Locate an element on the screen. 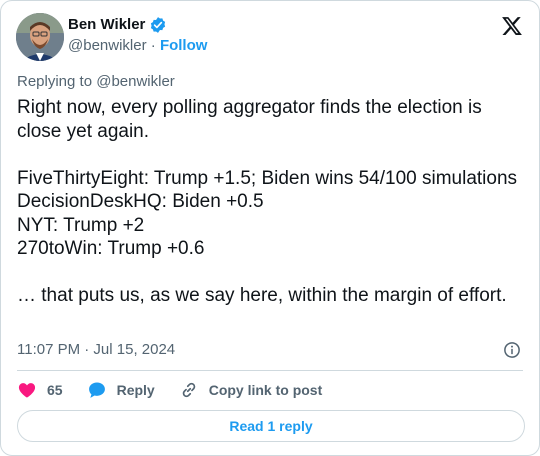 The height and width of the screenshot is (456, 540). reply-button: Reply is located at coordinates (121, 390).